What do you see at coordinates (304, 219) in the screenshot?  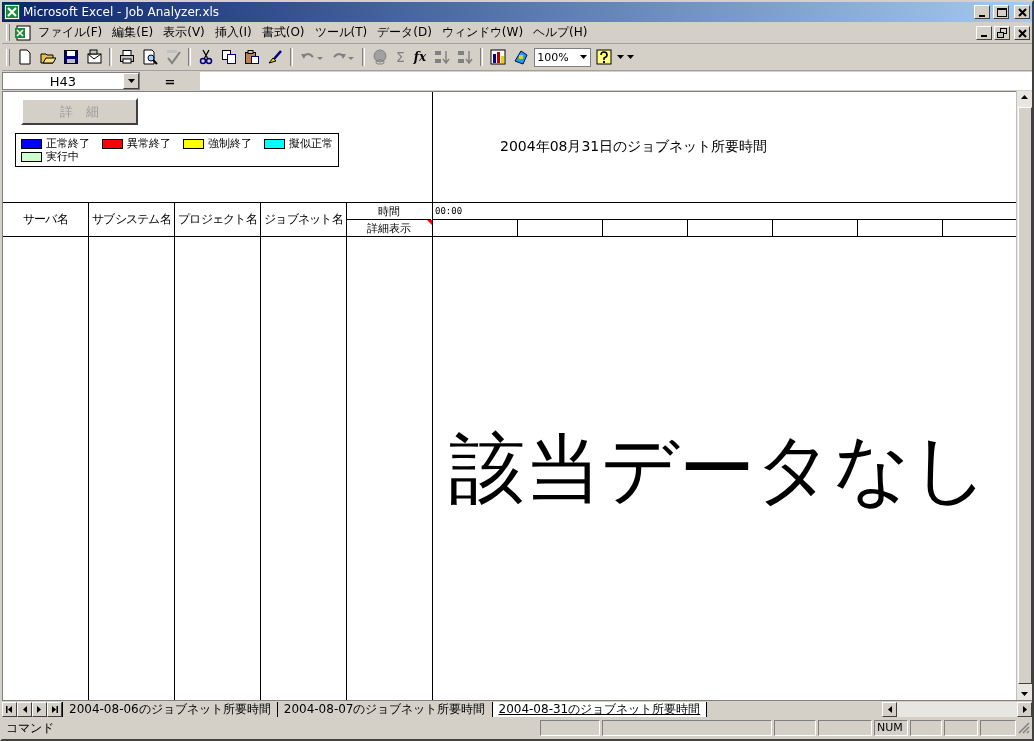 I see `column-header: ジョブネット名` at bounding box center [304, 219].